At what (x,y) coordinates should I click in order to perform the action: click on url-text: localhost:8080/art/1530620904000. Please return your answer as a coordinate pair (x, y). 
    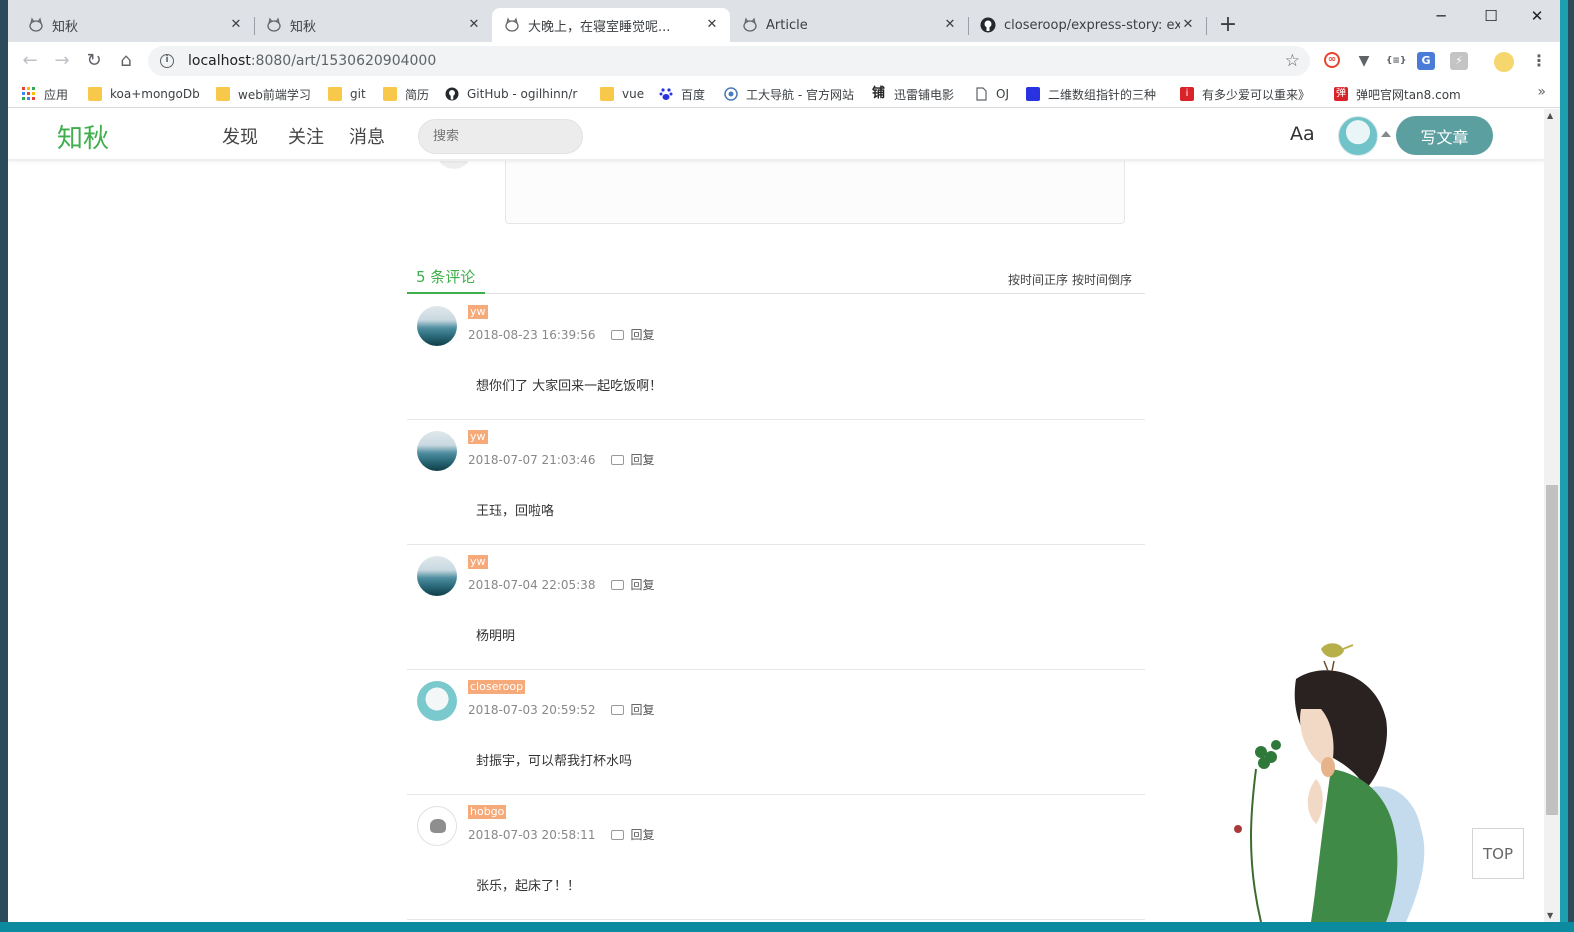
    Looking at the image, I should click on (312, 61).